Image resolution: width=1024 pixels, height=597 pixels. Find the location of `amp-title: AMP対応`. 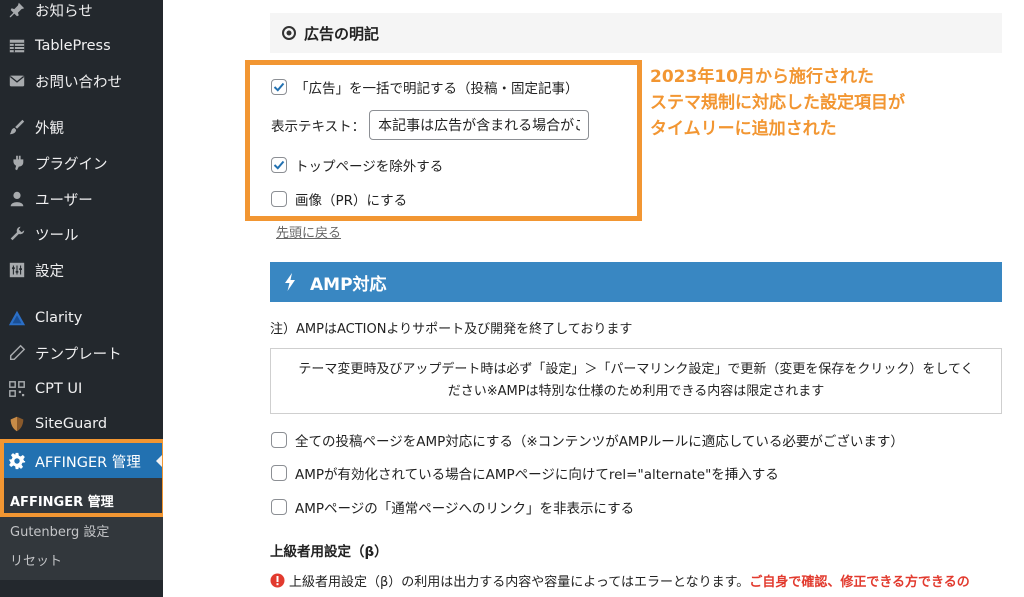

amp-title: AMP対応 is located at coordinates (348, 284).